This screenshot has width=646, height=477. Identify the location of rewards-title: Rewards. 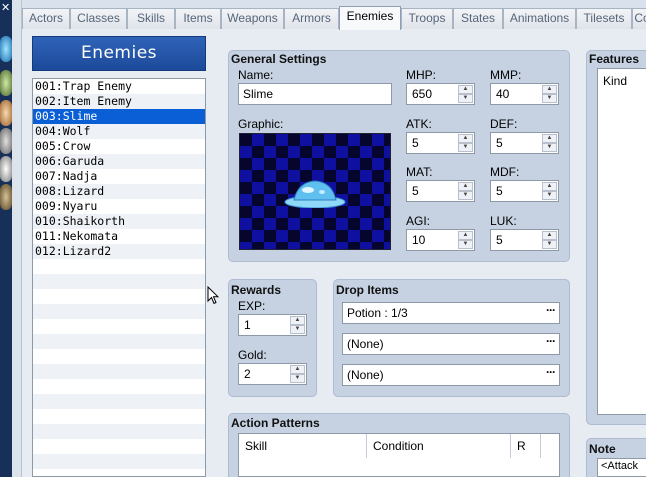
(256, 290).